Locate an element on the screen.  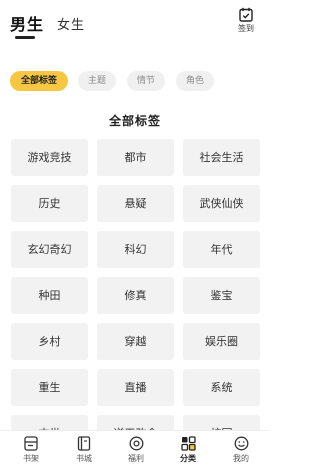
nav-label: 书架 is located at coordinates (31, 458).